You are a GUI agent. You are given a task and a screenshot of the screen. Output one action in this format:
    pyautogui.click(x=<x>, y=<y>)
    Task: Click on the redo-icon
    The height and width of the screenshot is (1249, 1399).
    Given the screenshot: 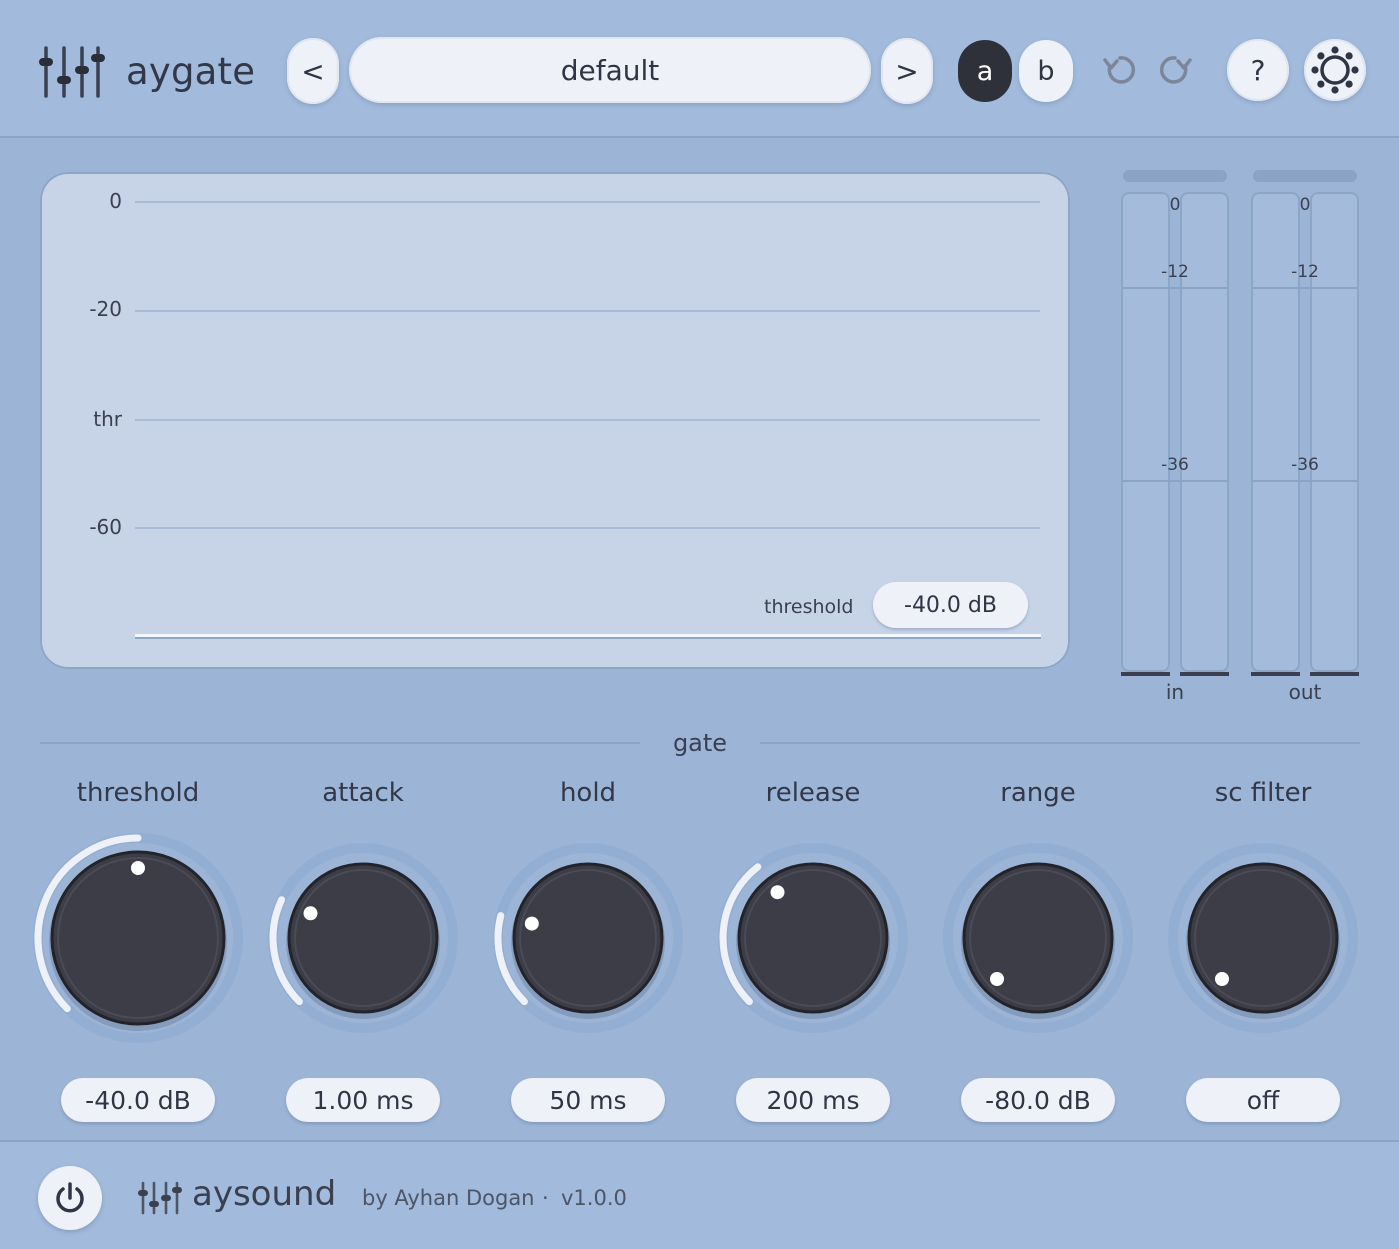 What is the action you would take?
    pyautogui.click(x=1175, y=70)
    